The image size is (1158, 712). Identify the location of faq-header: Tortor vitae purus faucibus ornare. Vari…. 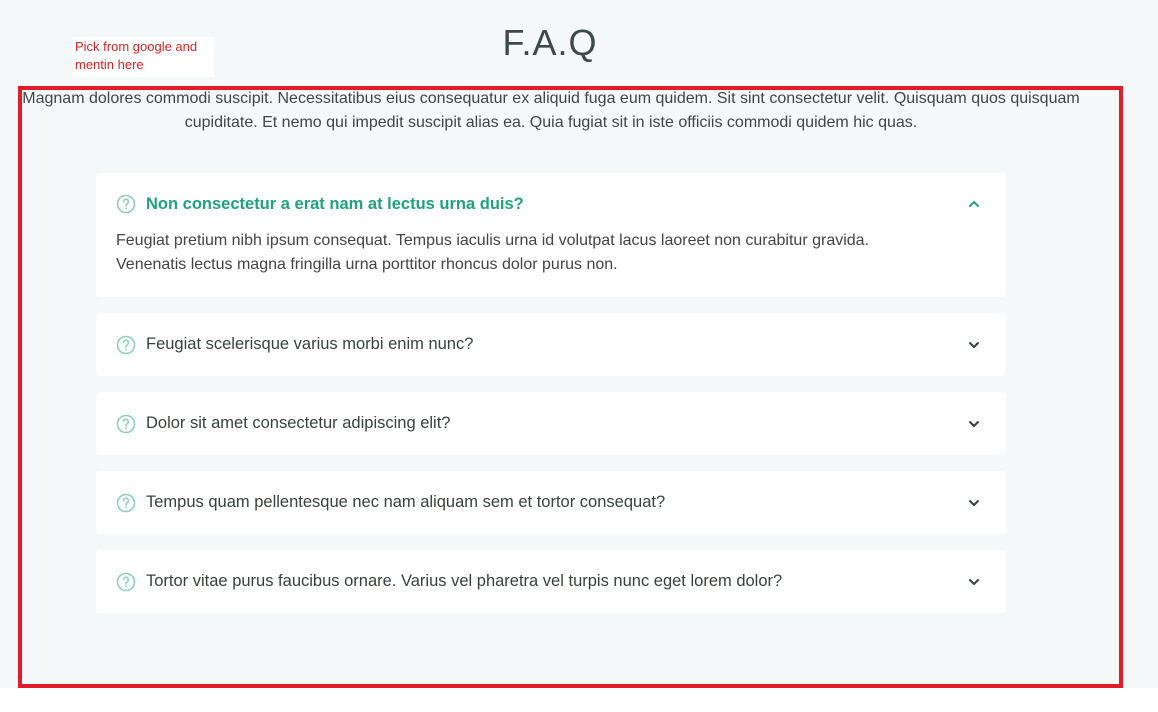
(551, 581).